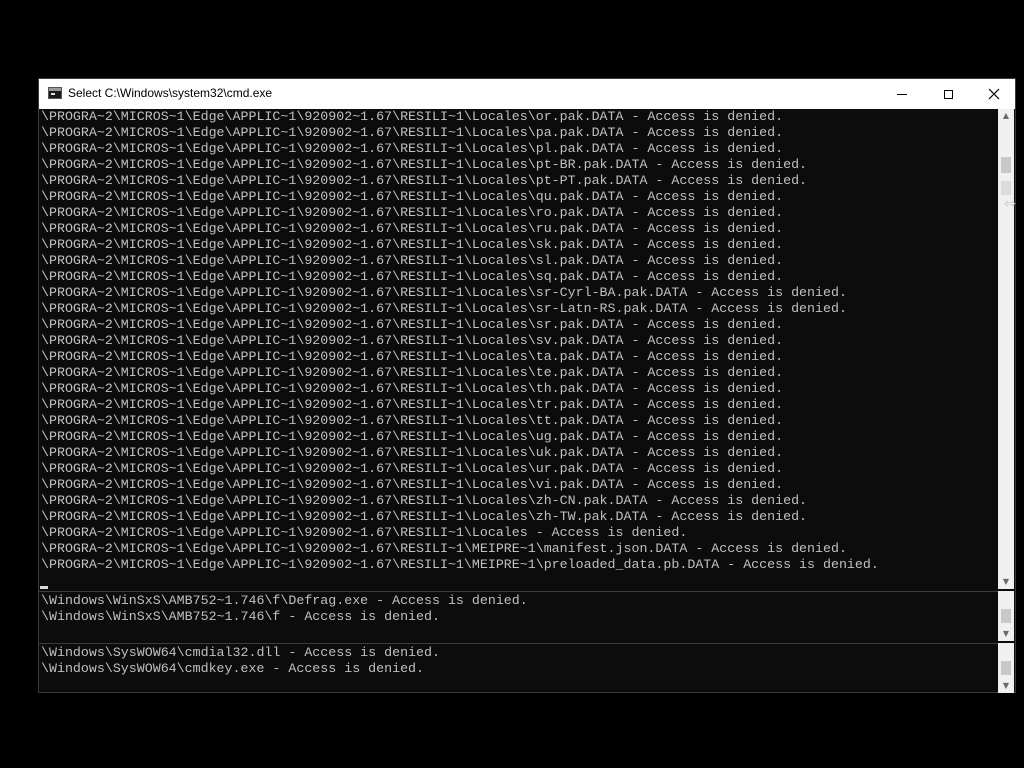 This screenshot has width=1024, height=768. What do you see at coordinates (527, 94) in the screenshot?
I see `title-bar: Select C:\Windows\system32\cmd.exe` at bounding box center [527, 94].